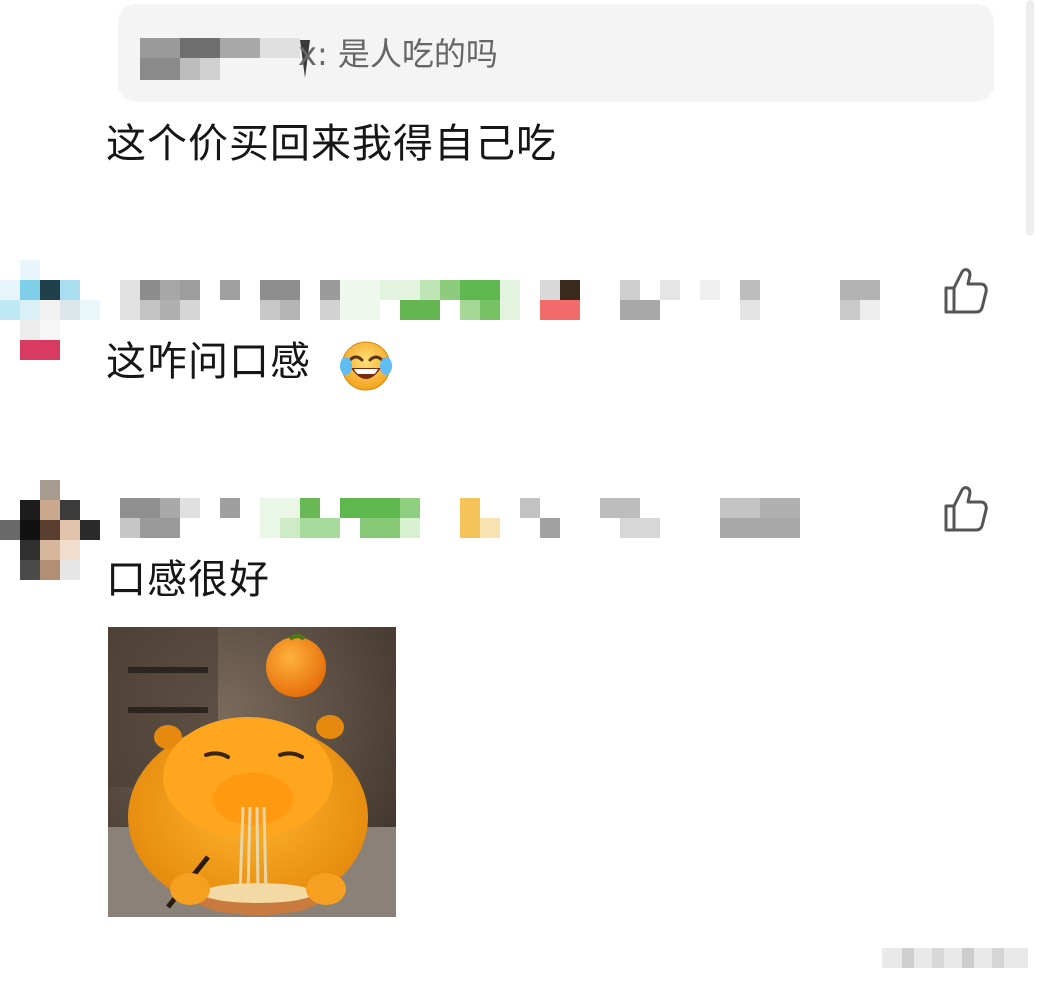 Image resolution: width=1037 pixels, height=981 pixels. I want to click on quoted-username-mosaic, so click(225, 59).